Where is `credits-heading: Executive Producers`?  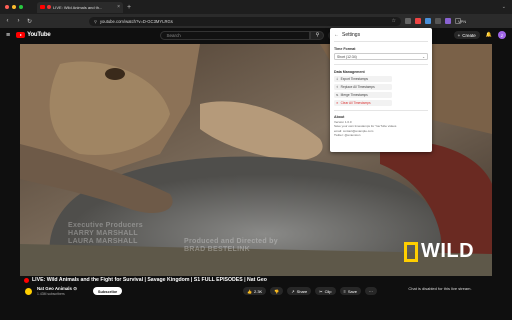
credits-heading: Executive Producers is located at coordinates (105, 225).